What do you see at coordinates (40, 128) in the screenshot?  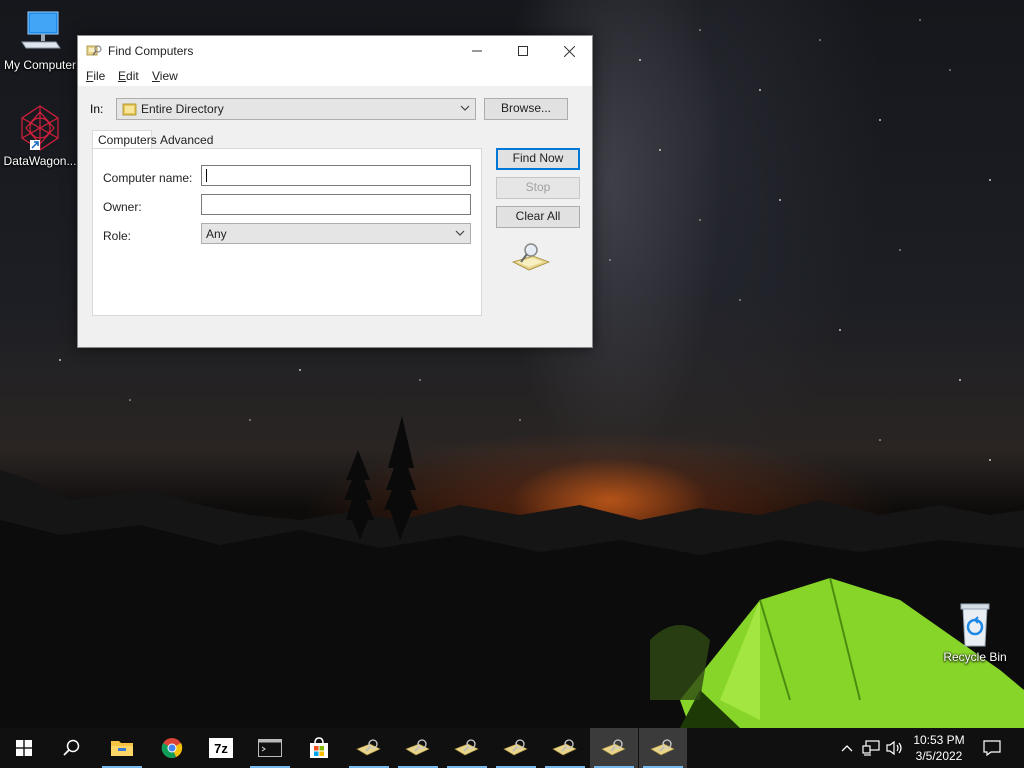 I see `datawagon-icon` at bounding box center [40, 128].